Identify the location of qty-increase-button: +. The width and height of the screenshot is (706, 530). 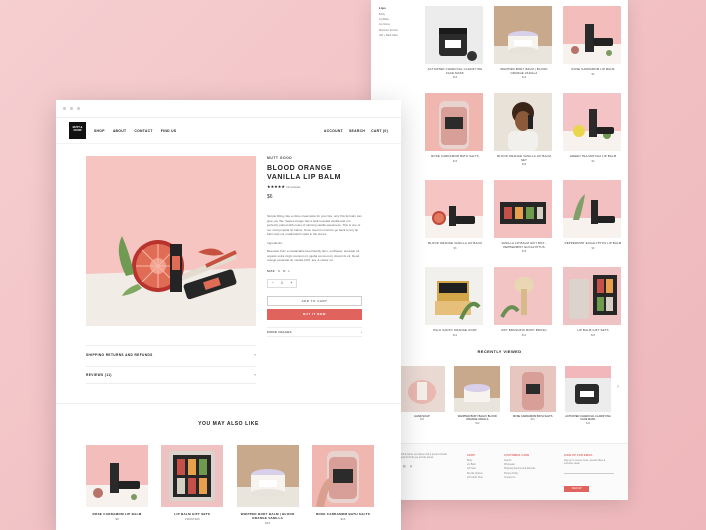
(291, 283).